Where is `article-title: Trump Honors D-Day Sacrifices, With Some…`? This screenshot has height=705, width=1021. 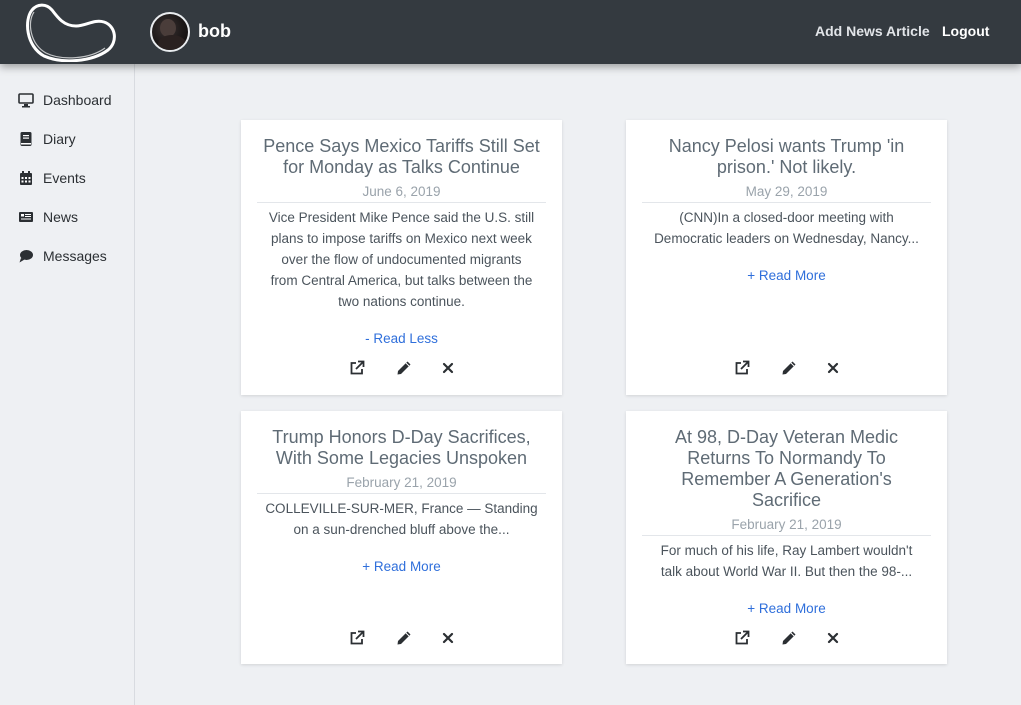 article-title: Trump Honors D-Day Sacrifices, With Some… is located at coordinates (401, 447).